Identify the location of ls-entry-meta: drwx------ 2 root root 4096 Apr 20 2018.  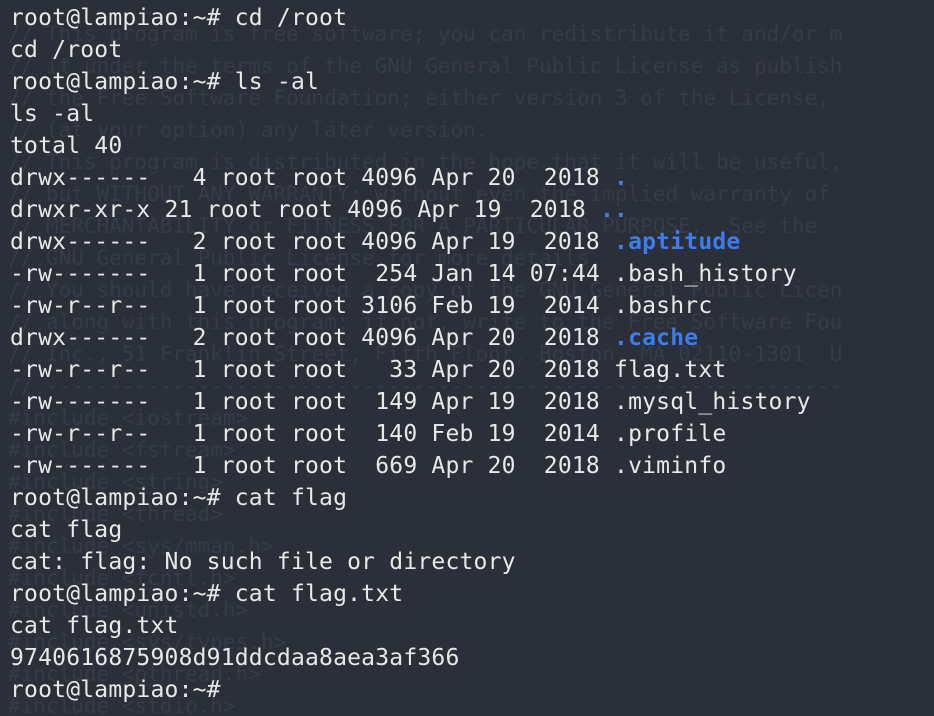
(312, 338).